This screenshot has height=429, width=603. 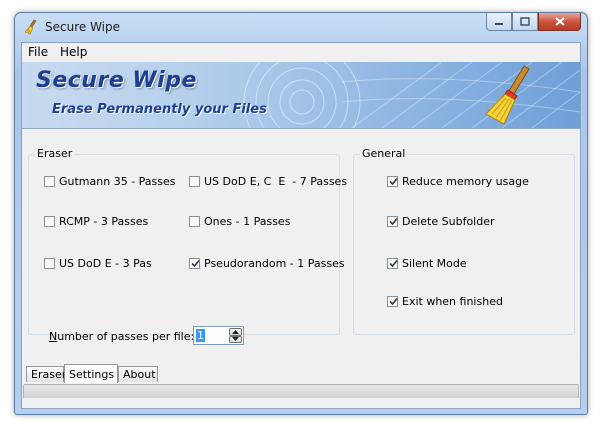 What do you see at coordinates (105, 263) in the screenshot?
I see `checkbox-label: US DoD E - 3 Pas` at bounding box center [105, 263].